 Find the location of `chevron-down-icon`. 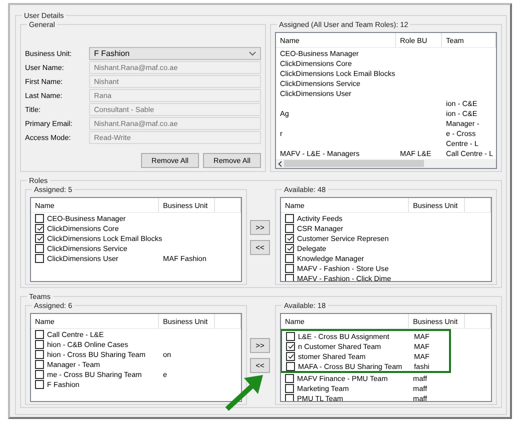

chevron-down-icon is located at coordinates (252, 53).